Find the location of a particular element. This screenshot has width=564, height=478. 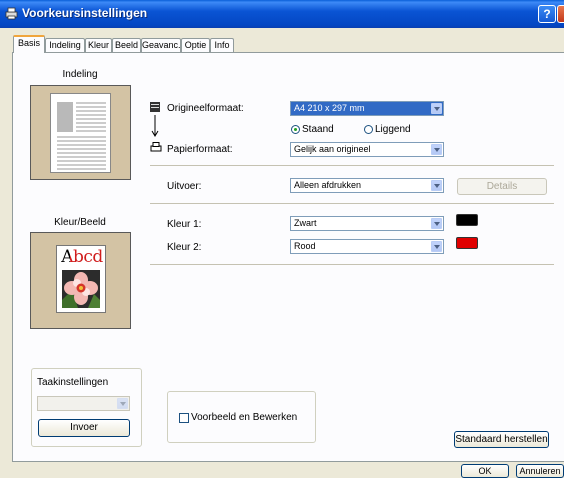

output-combo: Alleen afdrukken is located at coordinates (367, 185).